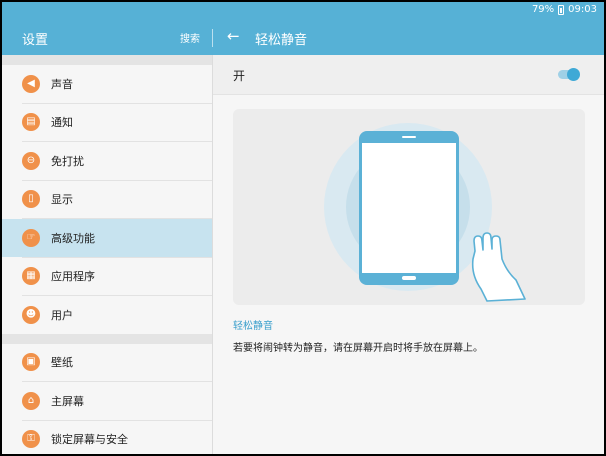  I want to click on sidebar-item: ▤ 通知, so click(107, 123).